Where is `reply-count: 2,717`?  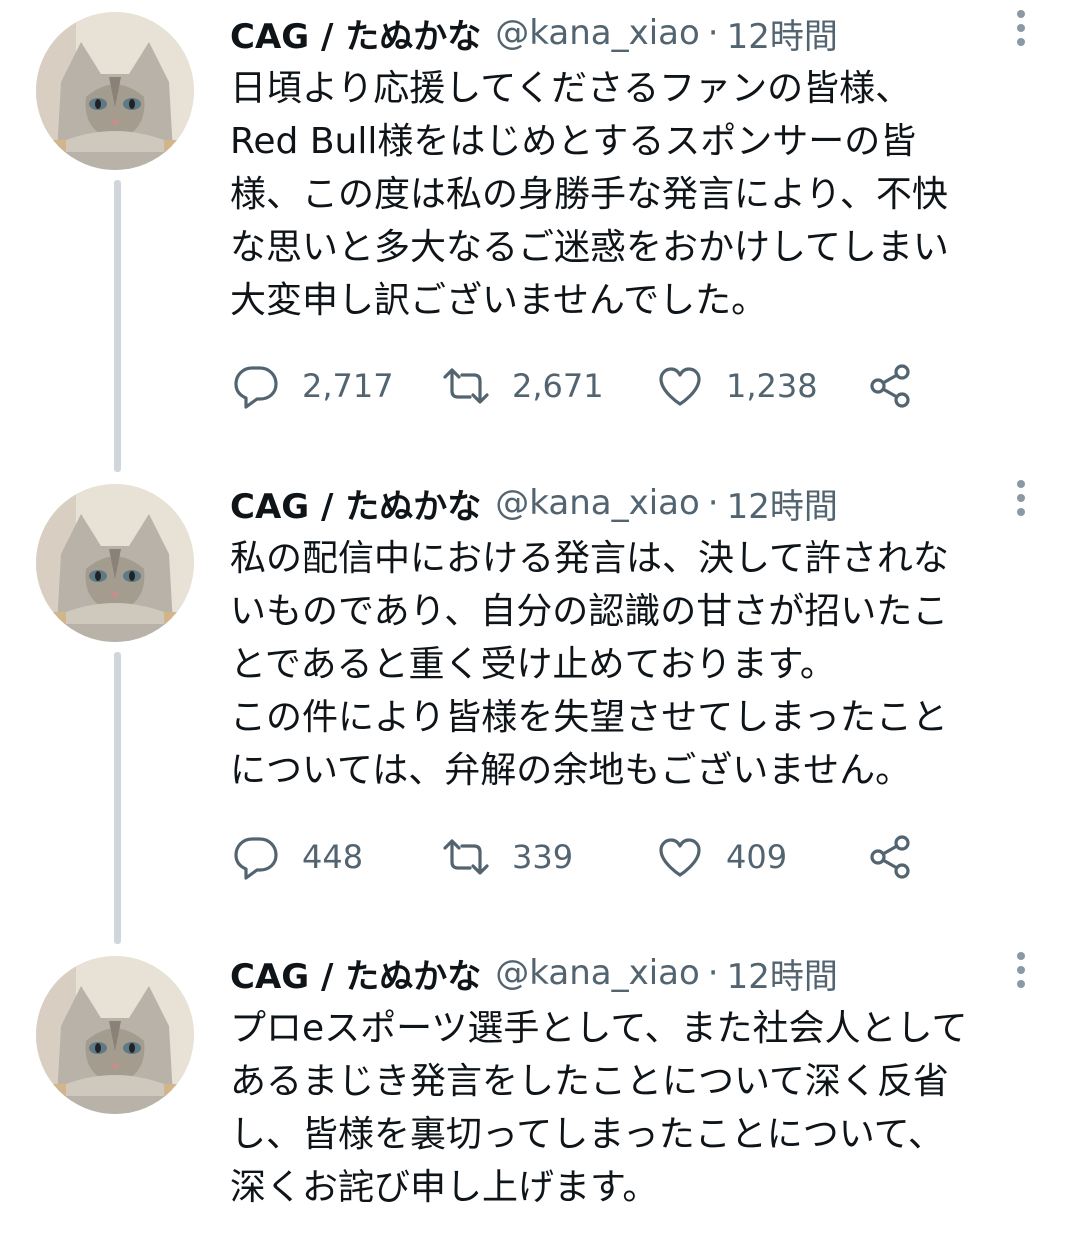
reply-count: 2,717 is located at coordinates (348, 386).